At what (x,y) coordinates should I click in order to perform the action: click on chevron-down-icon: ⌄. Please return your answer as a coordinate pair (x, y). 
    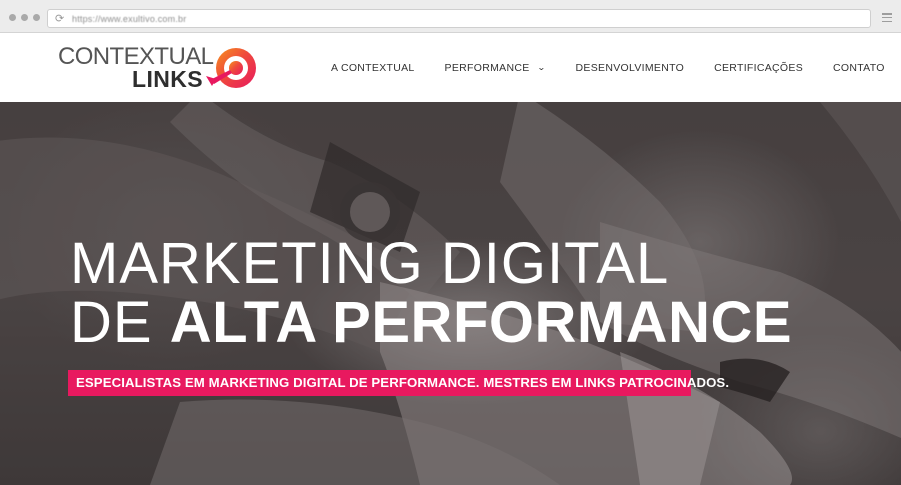
    Looking at the image, I should click on (541, 67).